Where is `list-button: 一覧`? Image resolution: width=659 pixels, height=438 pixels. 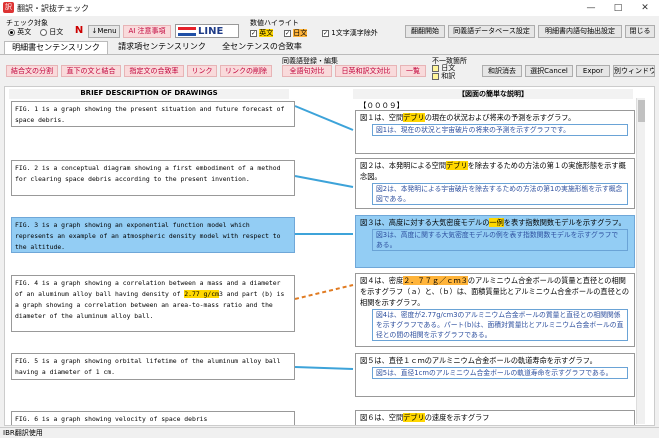 list-button: 一覧 is located at coordinates (413, 71).